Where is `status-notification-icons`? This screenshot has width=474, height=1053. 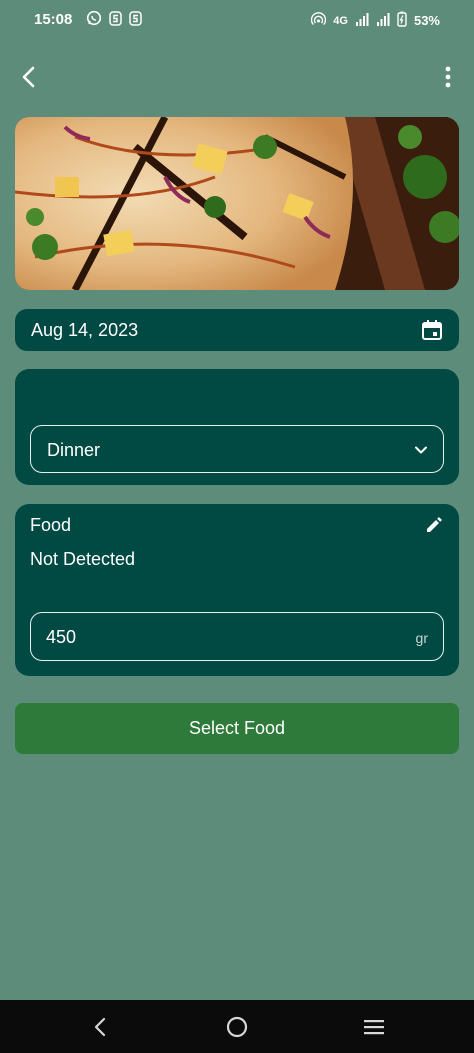 status-notification-icons is located at coordinates (114, 20).